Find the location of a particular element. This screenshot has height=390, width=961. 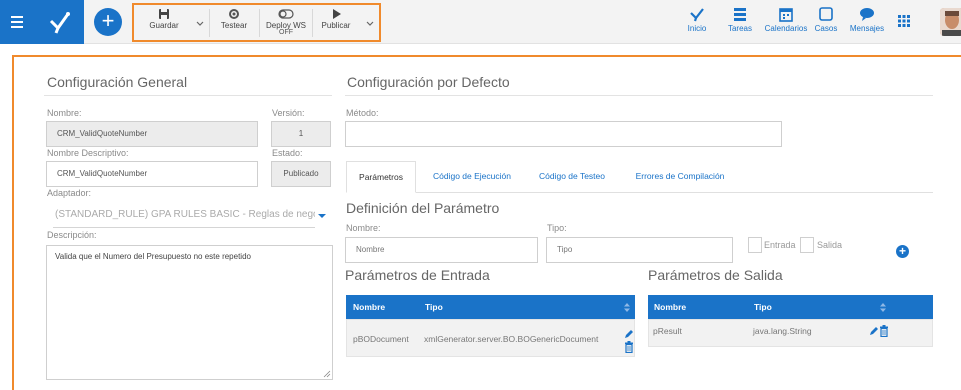

input-checkbox-label: Entrada is located at coordinates (780, 245).